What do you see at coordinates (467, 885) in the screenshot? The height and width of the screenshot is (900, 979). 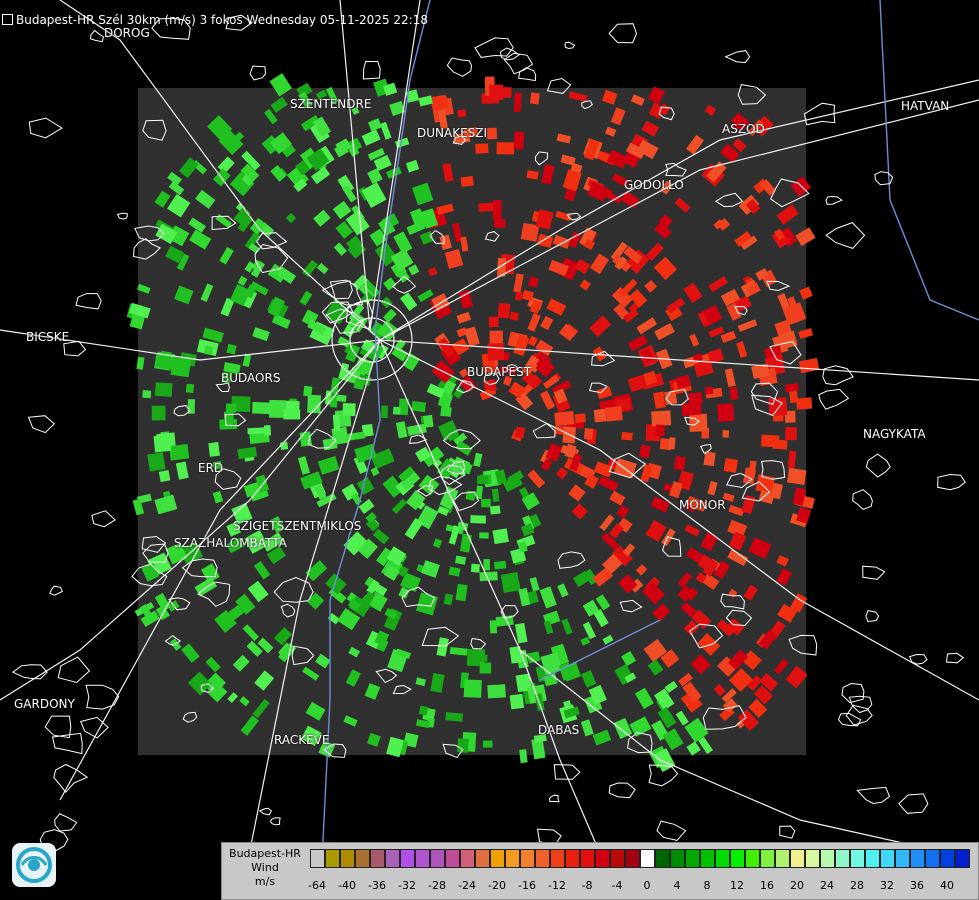 I see `legend-tick: -24` at bounding box center [467, 885].